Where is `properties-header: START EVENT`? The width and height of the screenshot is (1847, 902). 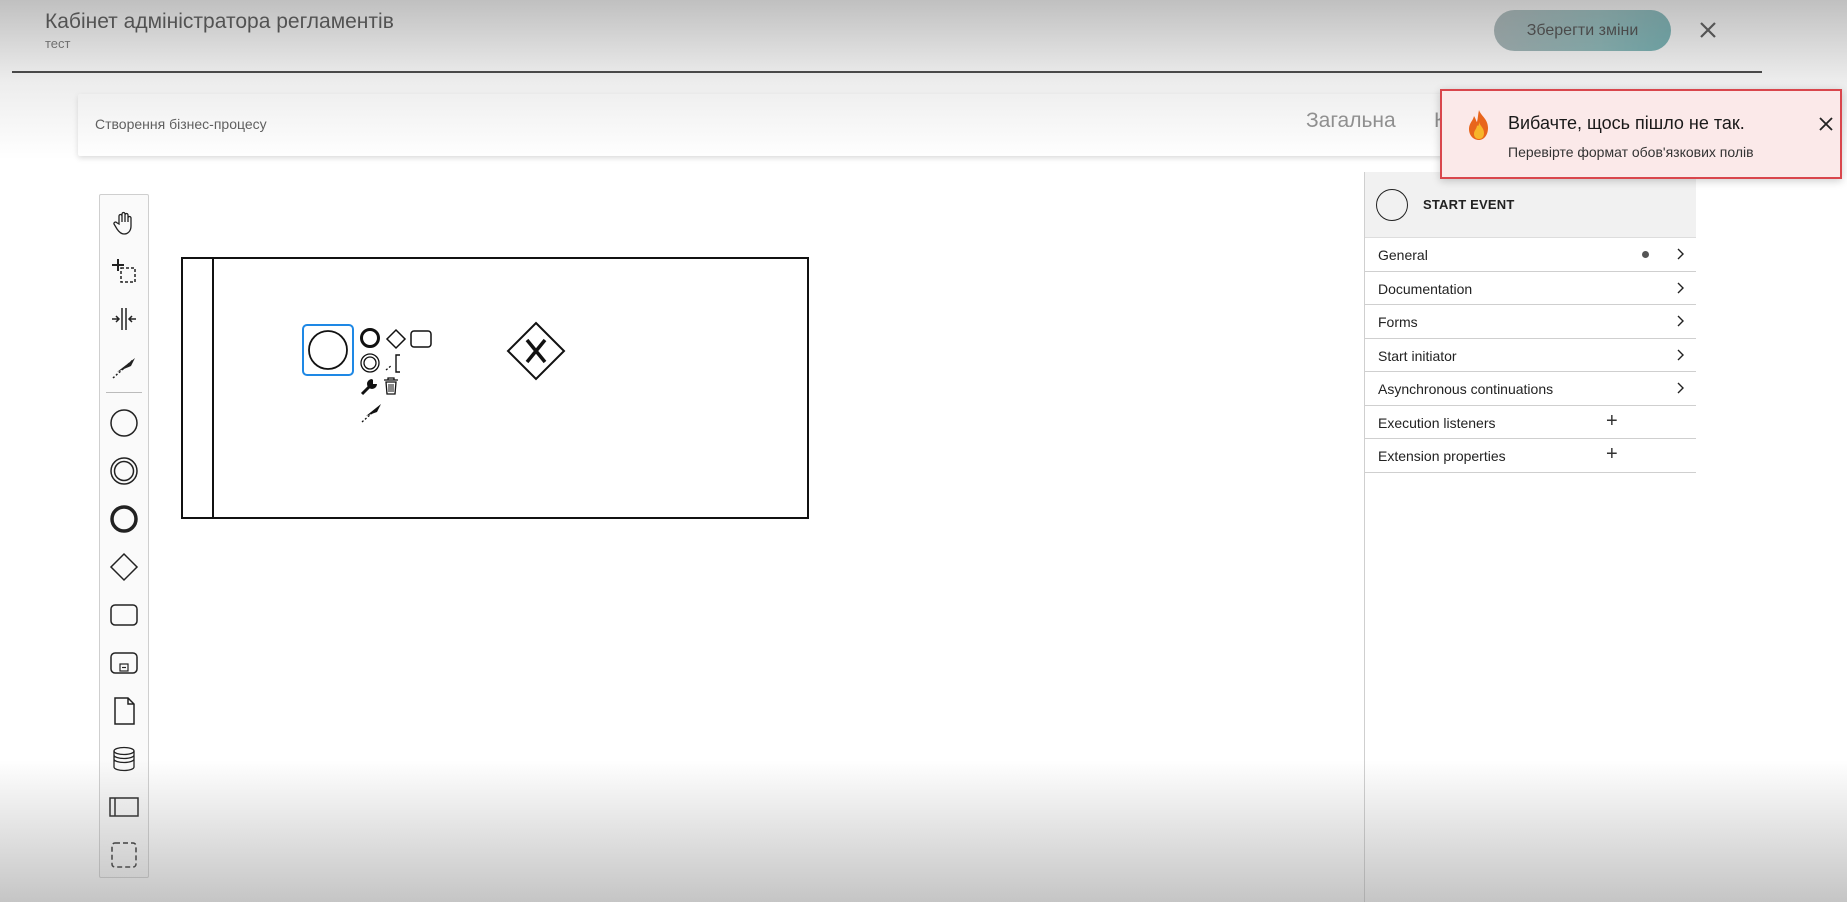 properties-header: START EVENT is located at coordinates (1530, 205).